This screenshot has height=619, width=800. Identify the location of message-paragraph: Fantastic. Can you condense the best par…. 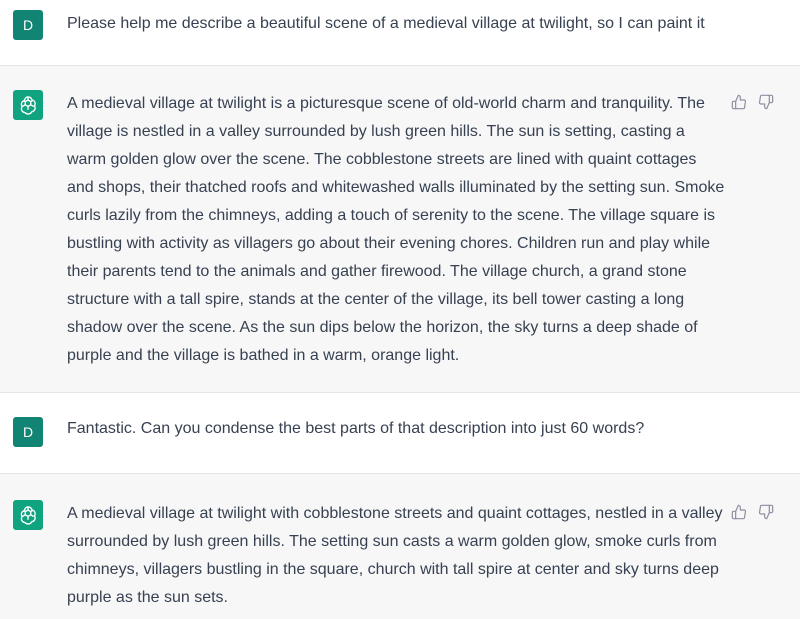
(356, 428).